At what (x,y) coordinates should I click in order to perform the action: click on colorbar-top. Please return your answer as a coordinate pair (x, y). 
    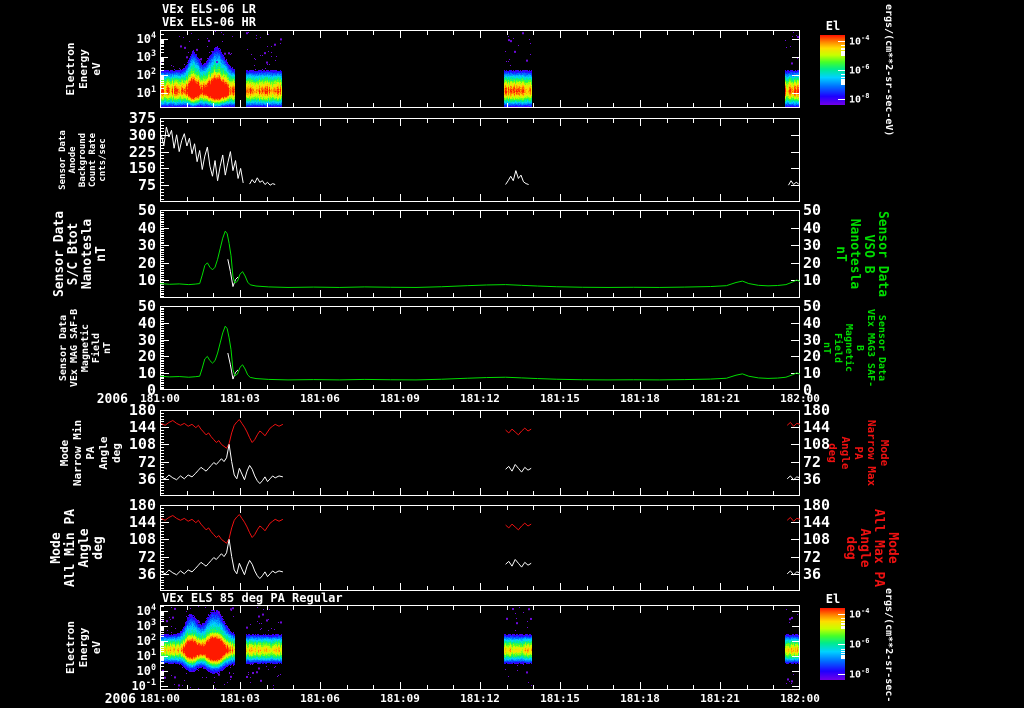
    Looking at the image, I should click on (832, 70).